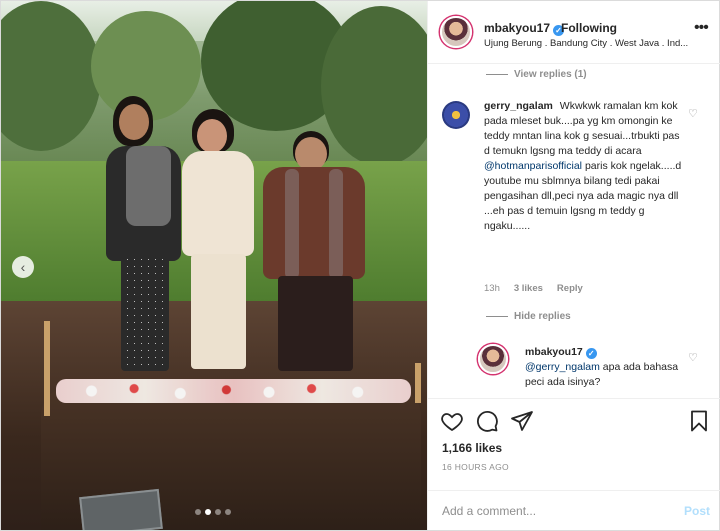 Image resolution: width=720 pixels, height=531 pixels. I want to click on share-icon, so click(522, 421).